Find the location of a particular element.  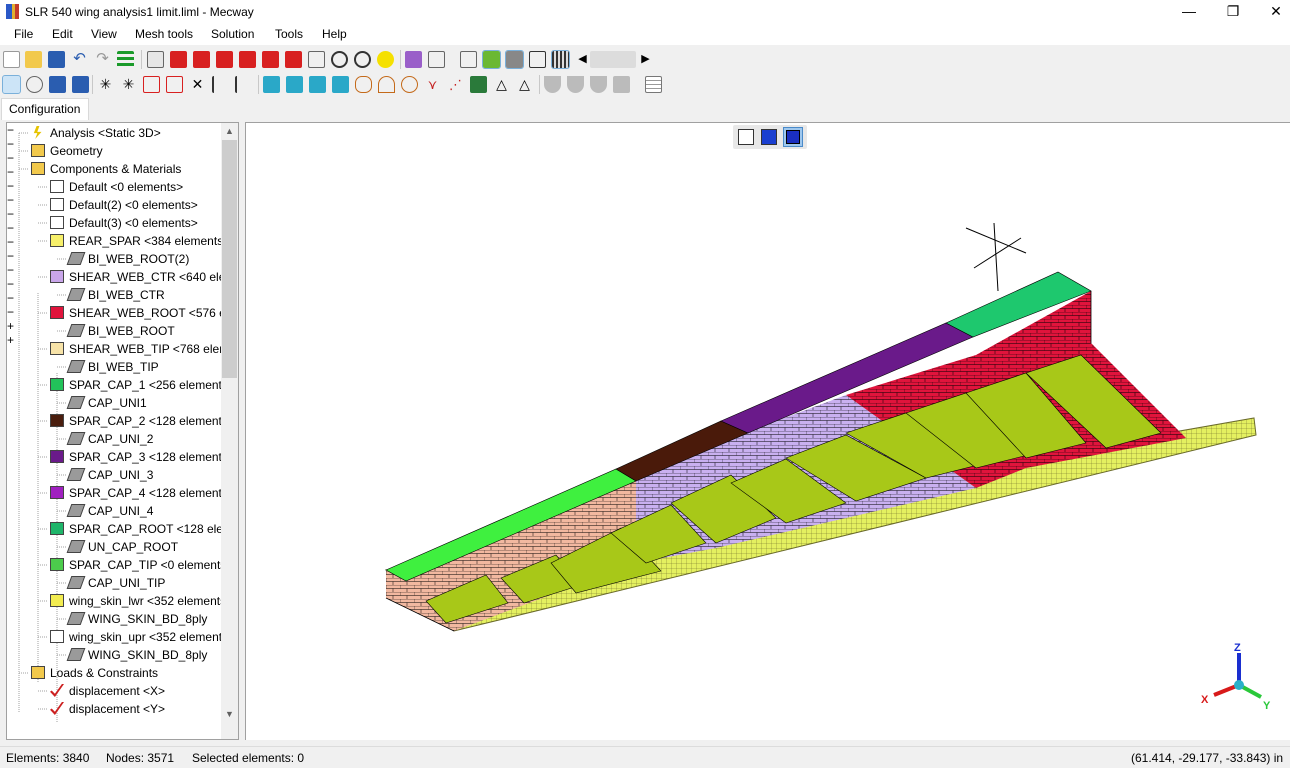

scroll-right-icon: ▶ is located at coordinates (645, 59).